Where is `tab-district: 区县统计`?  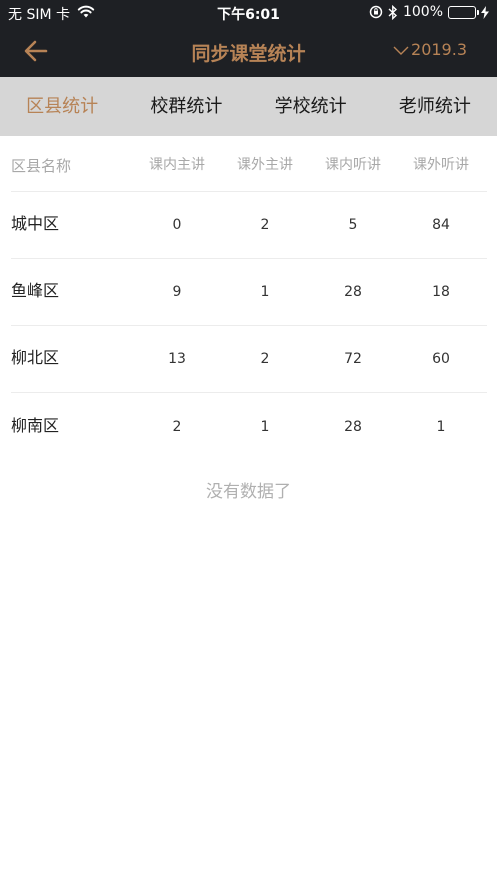
tab-district: 区县统计 is located at coordinates (62, 106).